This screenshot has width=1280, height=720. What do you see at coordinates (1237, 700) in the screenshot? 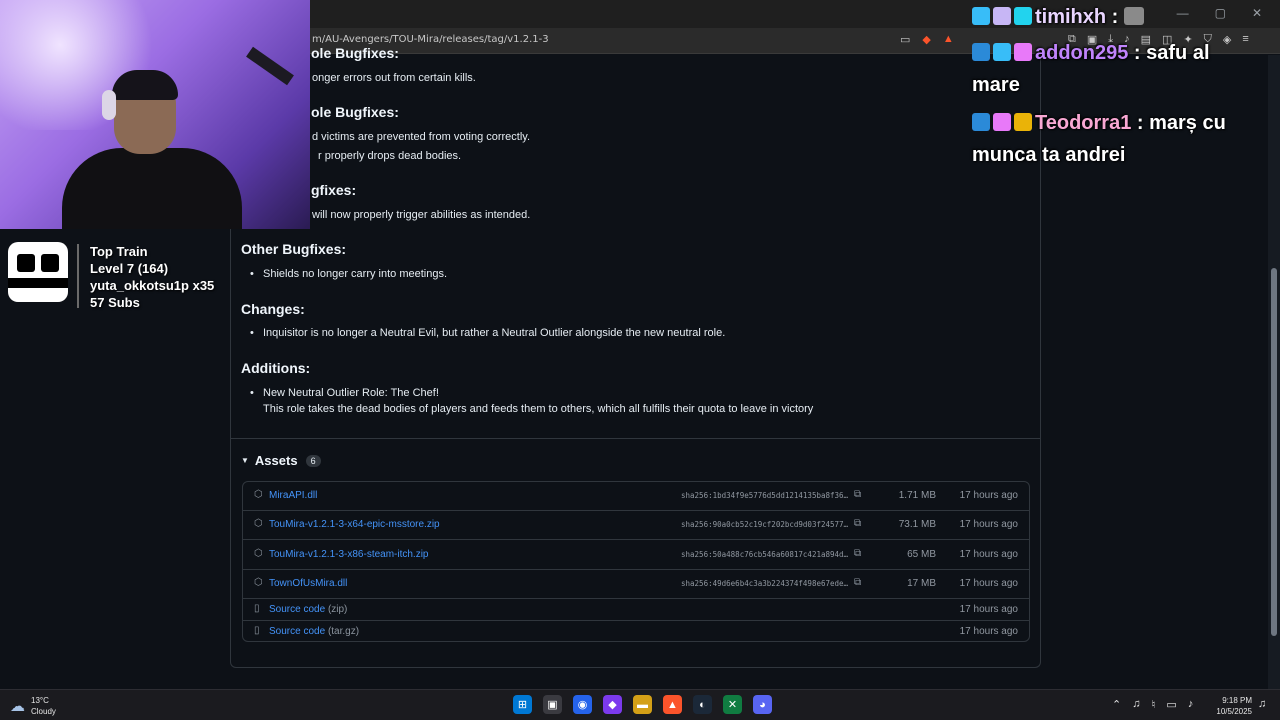
I see `clock-time: 9:18 PM` at bounding box center [1237, 700].